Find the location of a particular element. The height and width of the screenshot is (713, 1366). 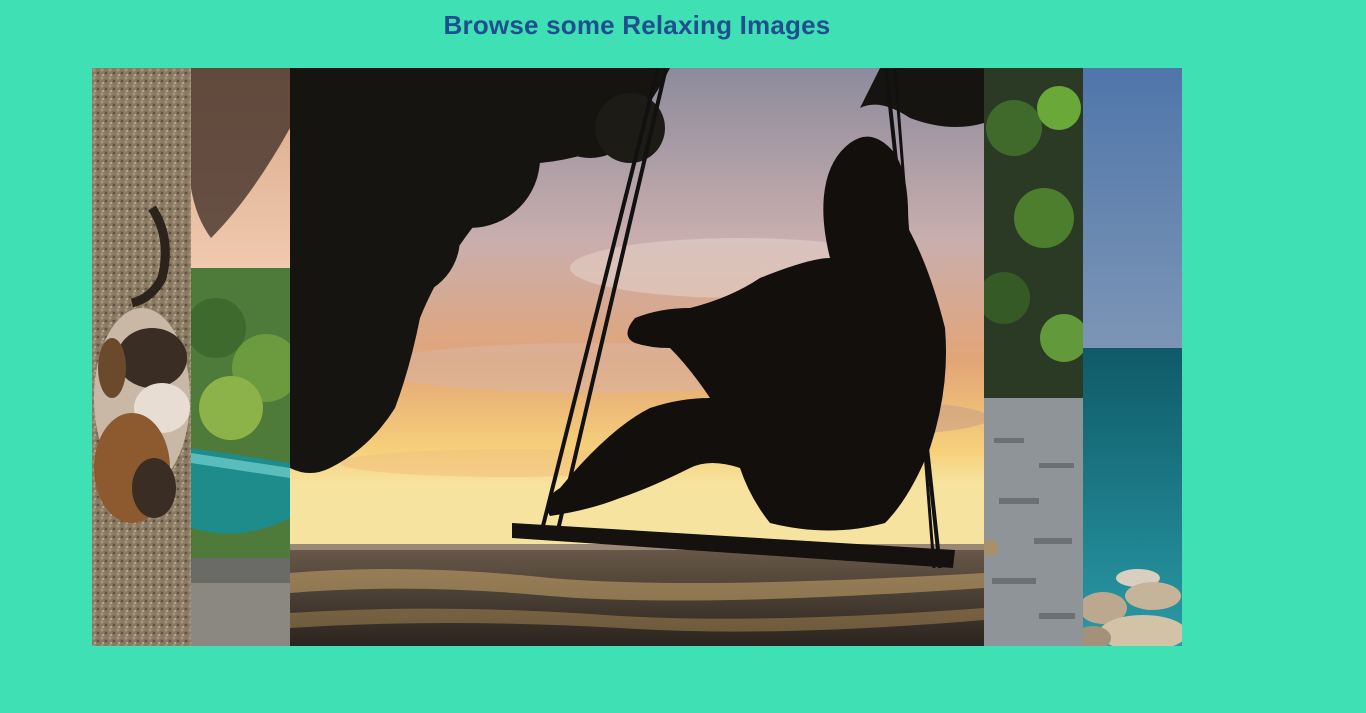

gallery-panel-forest is located at coordinates (1033, 357).